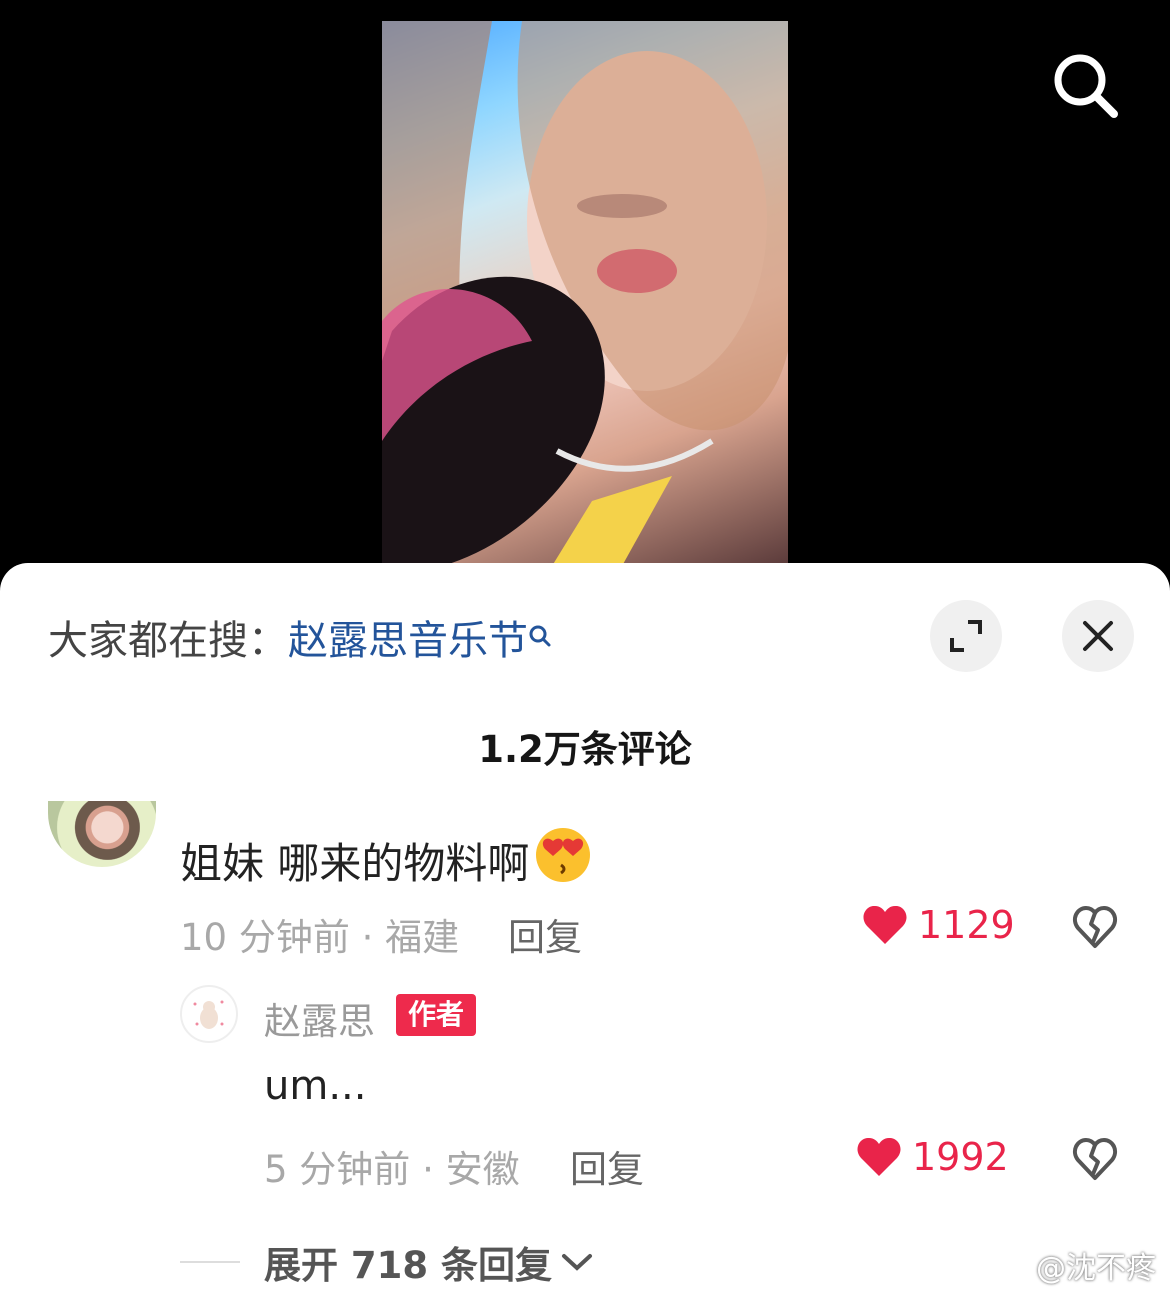  I want to click on hot-search-bar: 大家都在搜： 赵露思音乐节, so click(300, 637).